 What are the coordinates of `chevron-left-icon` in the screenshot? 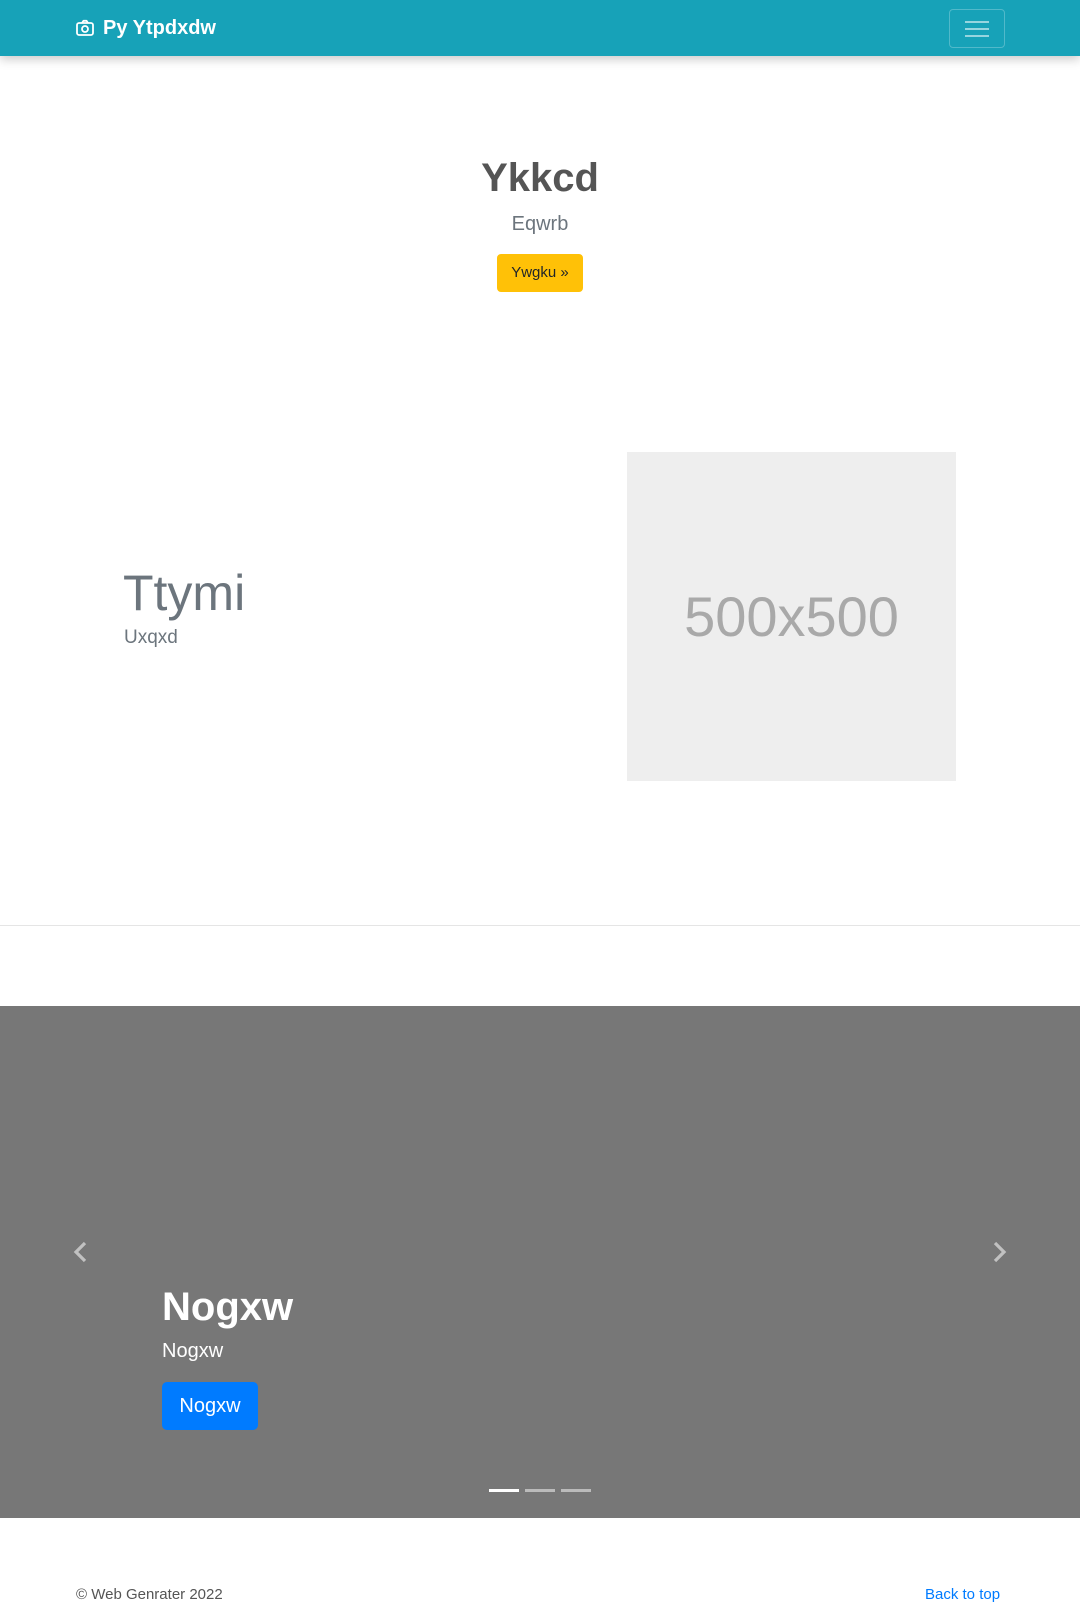 It's located at (81, 1254).